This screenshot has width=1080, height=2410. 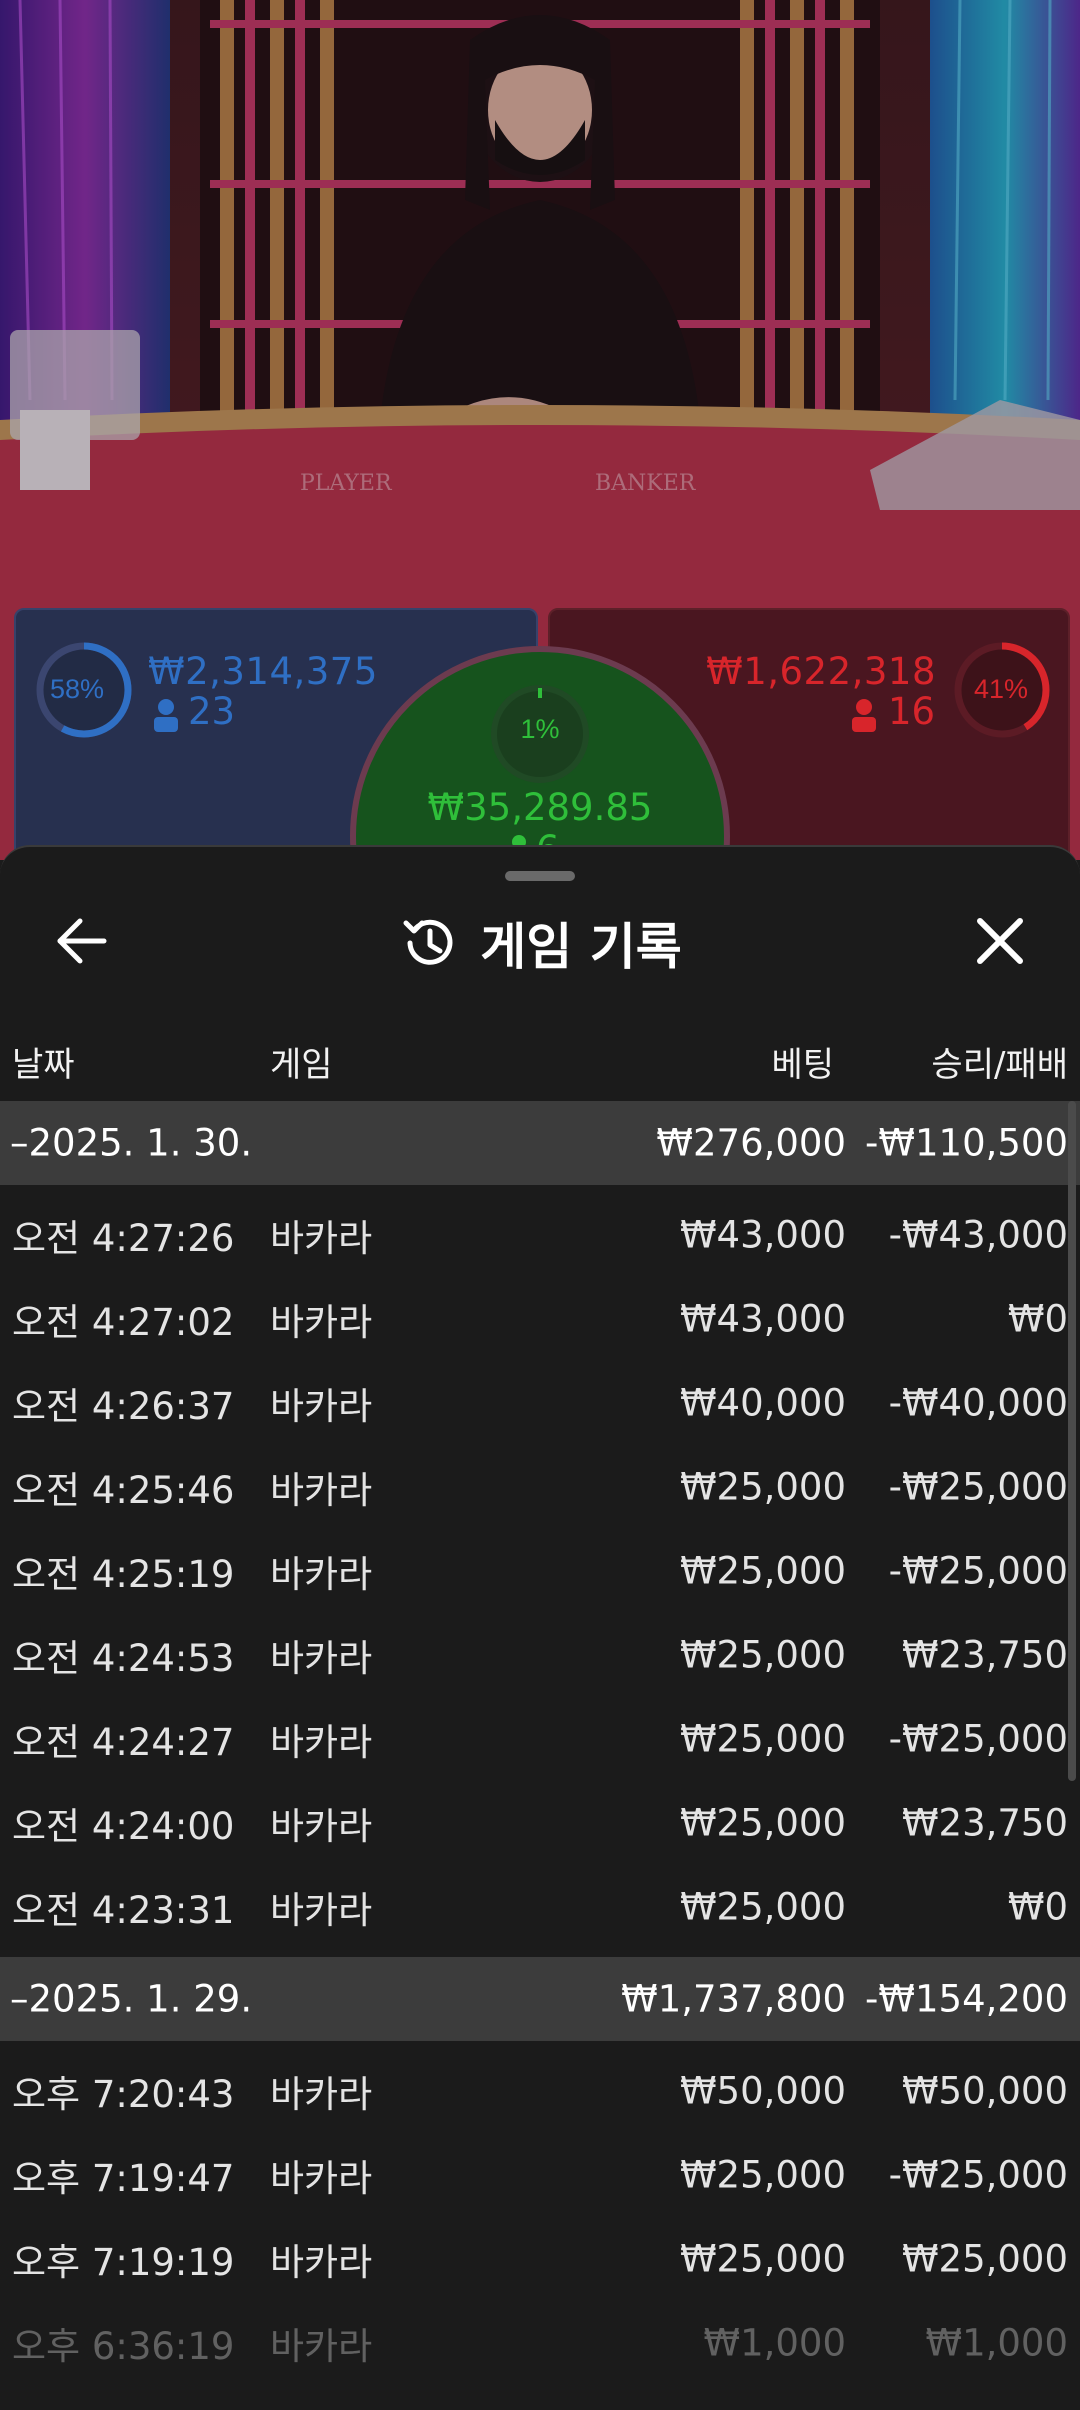 What do you see at coordinates (540, 2091) in the screenshot?
I see `history-row: 오후 7:20:43 바카라 ₩50,000 ₩50,000` at bounding box center [540, 2091].